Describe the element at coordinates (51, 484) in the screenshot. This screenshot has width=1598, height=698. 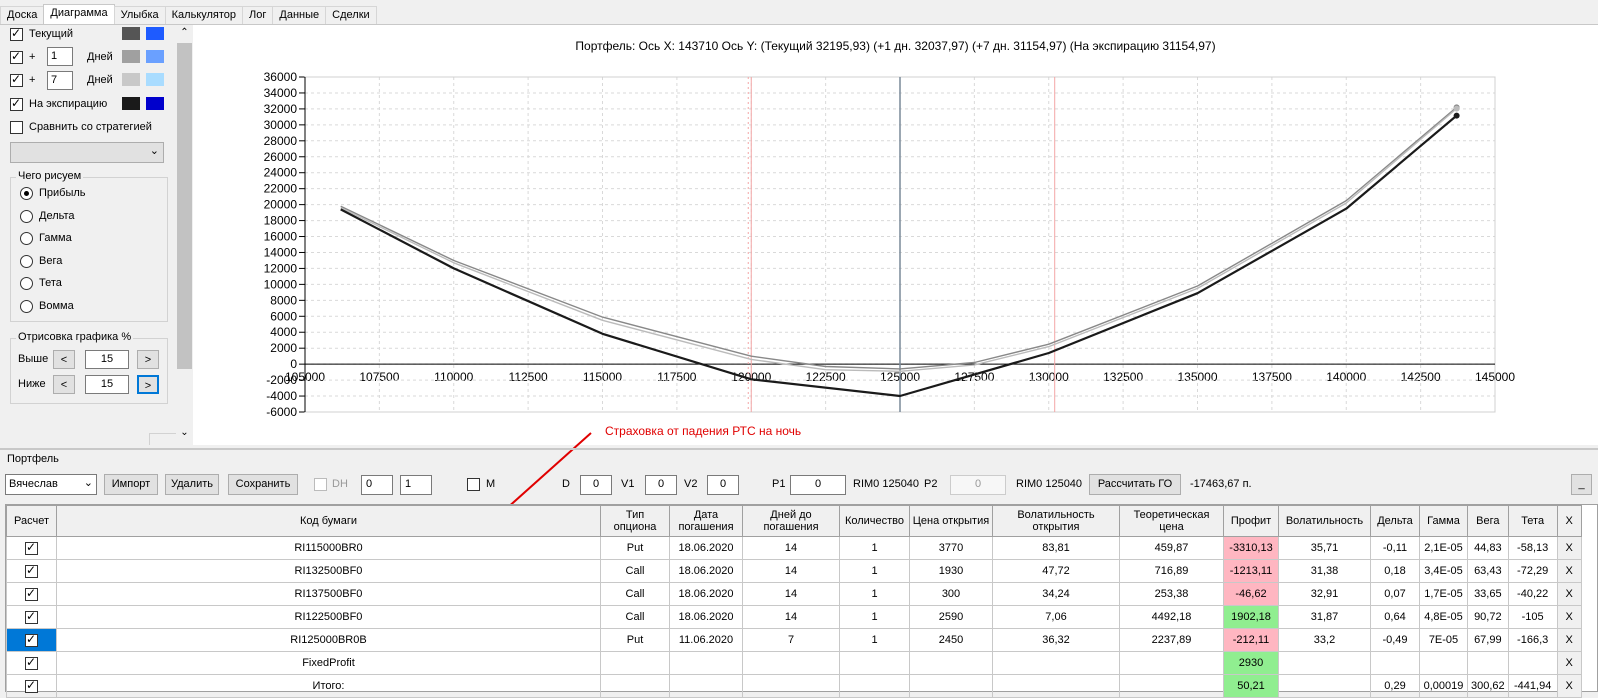
I see `user-select: Вячеслав ⌄` at that location.